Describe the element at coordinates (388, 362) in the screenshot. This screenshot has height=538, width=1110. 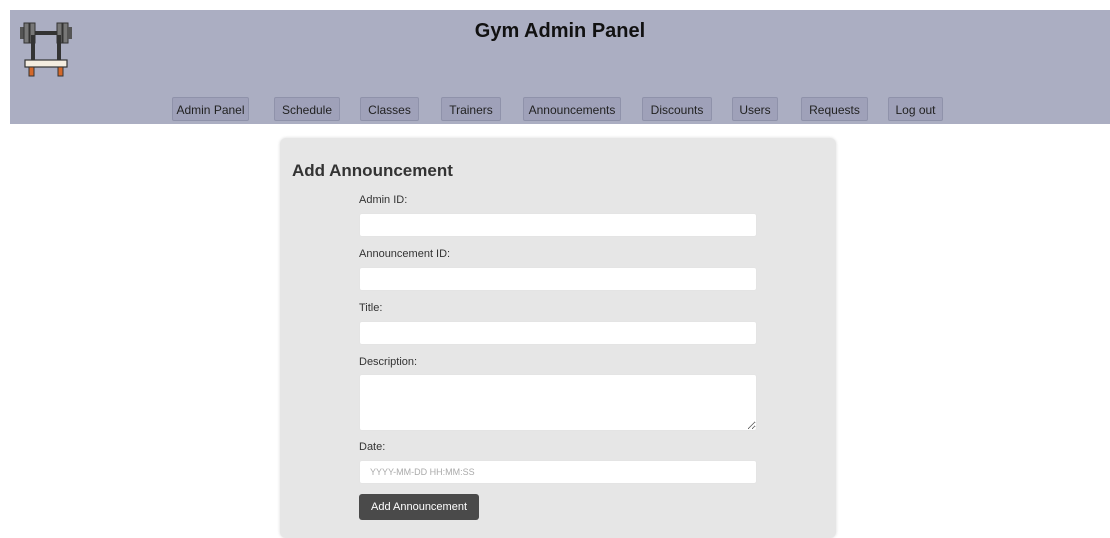
I see `description-label: Description:` at that location.